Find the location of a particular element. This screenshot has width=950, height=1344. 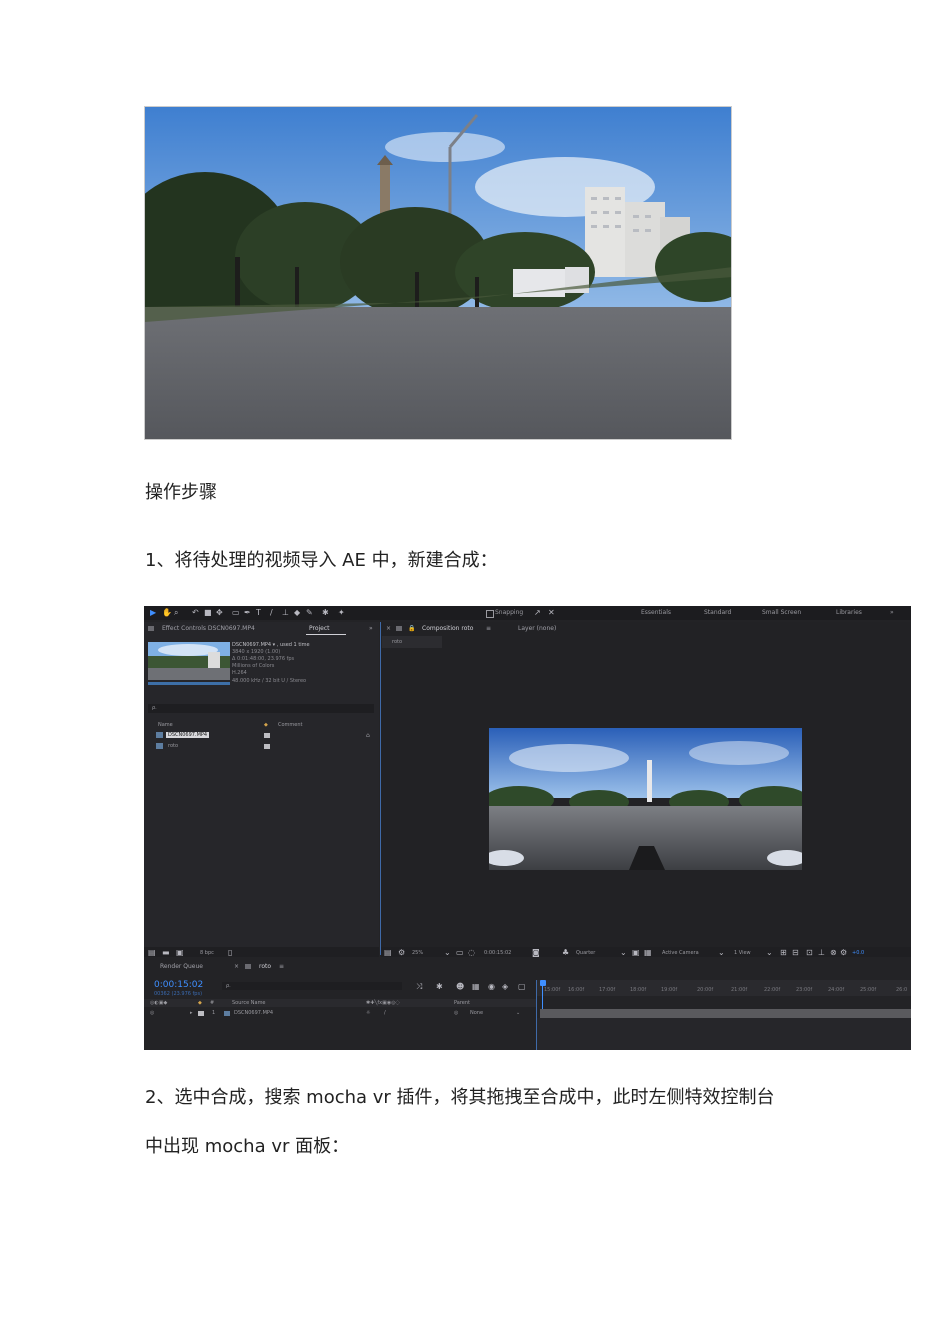

workspace-standard: Standard is located at coordinates (717, 612).